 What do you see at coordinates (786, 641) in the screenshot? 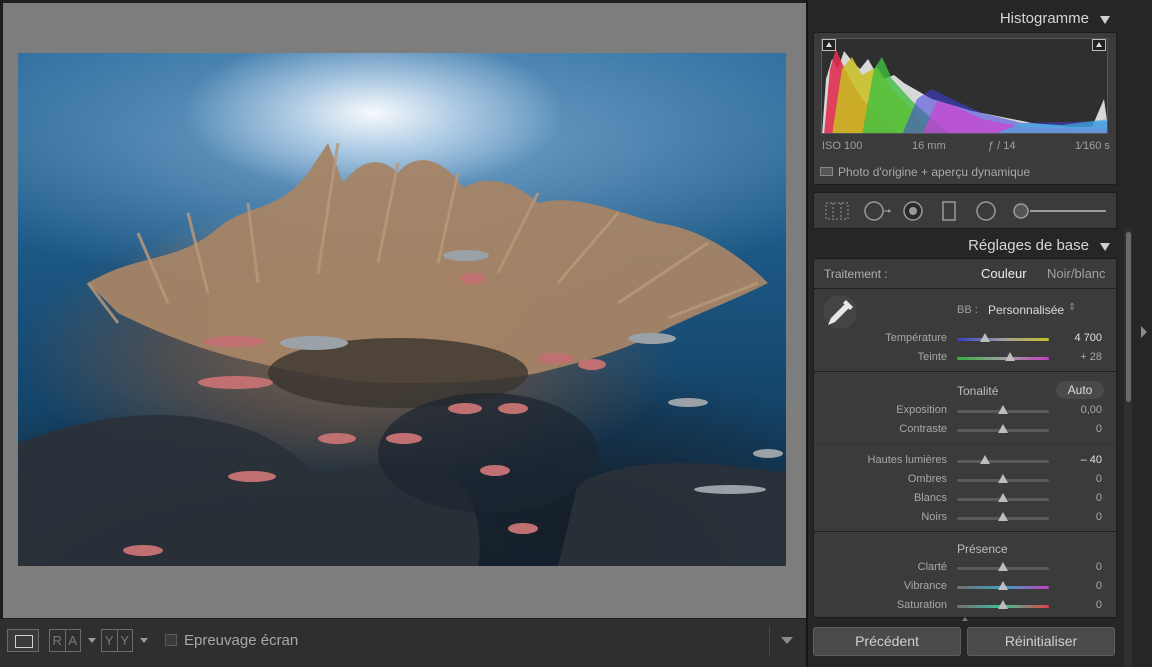
I see `toolbar-menu-button` at bounding box center [786, 641].